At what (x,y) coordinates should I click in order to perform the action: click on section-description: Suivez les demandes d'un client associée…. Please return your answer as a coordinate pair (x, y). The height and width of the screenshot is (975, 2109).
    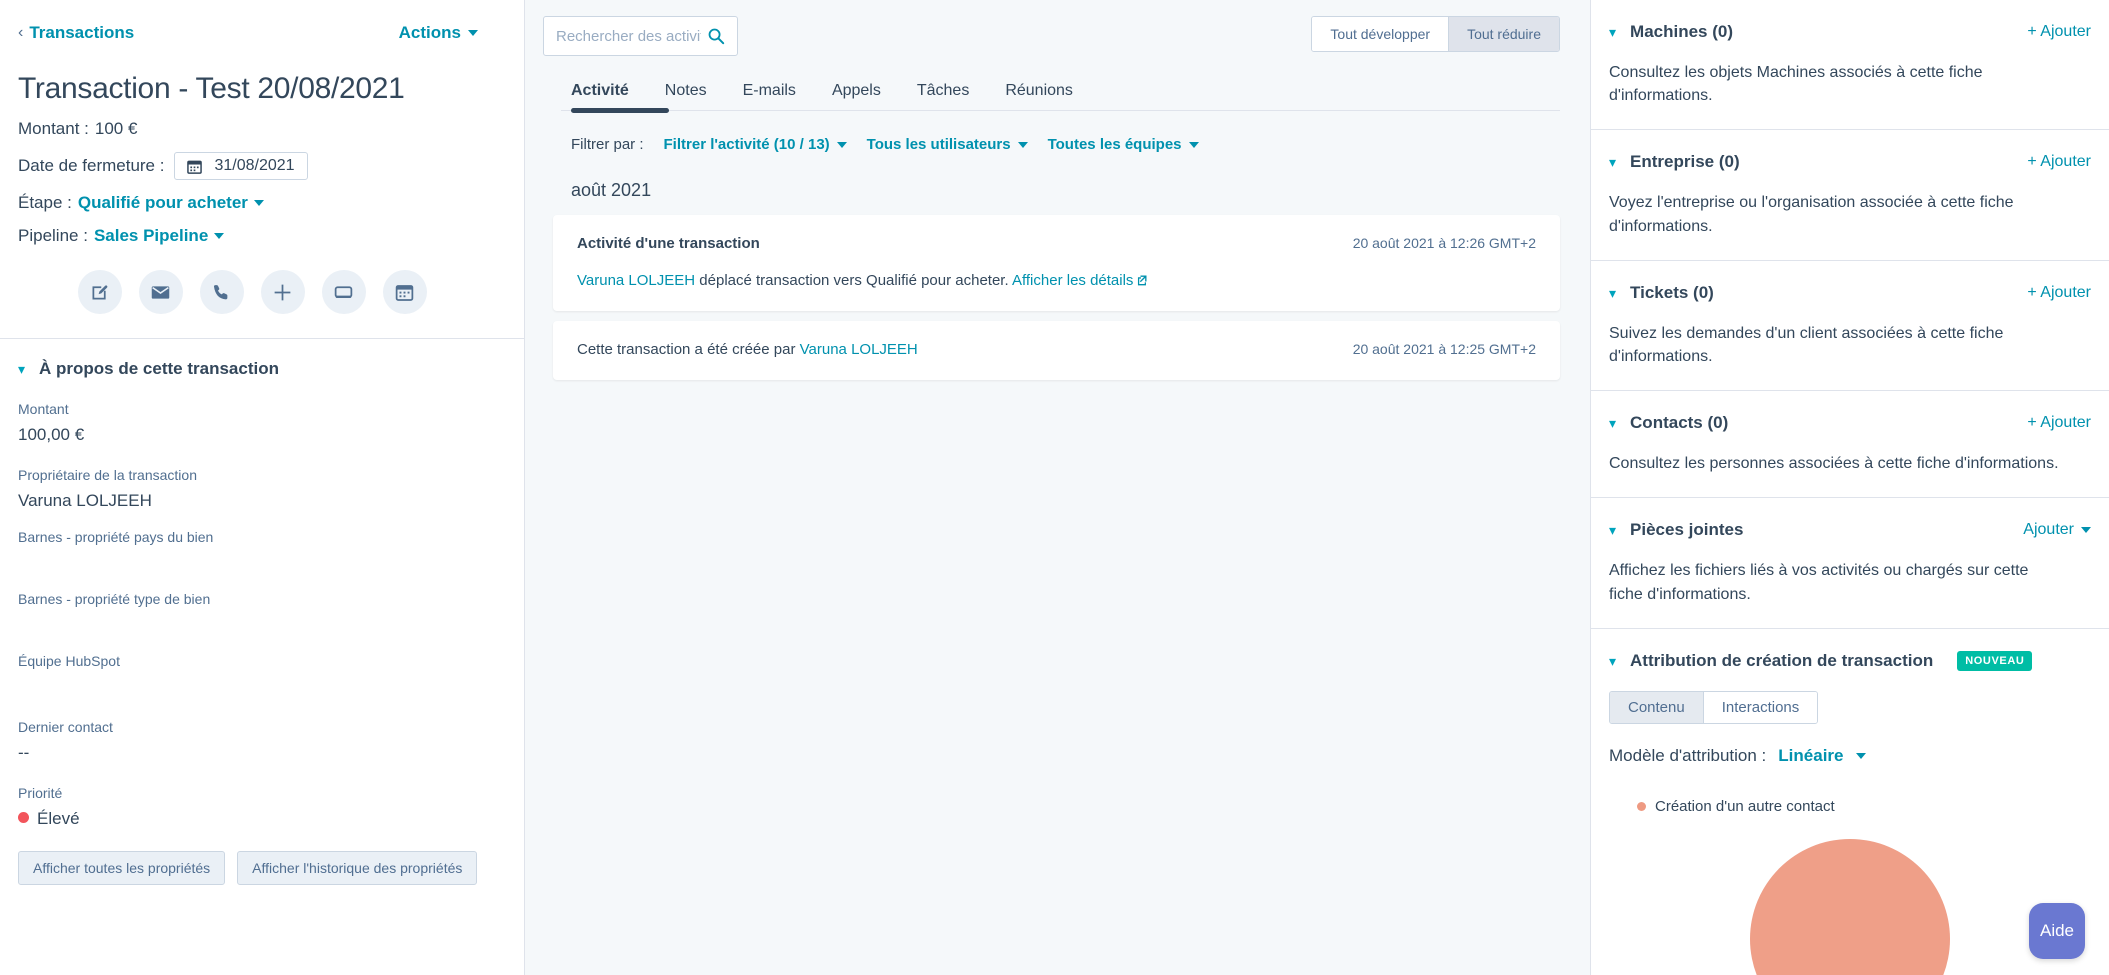
    Looking at the image, I should click on (1806, 344).